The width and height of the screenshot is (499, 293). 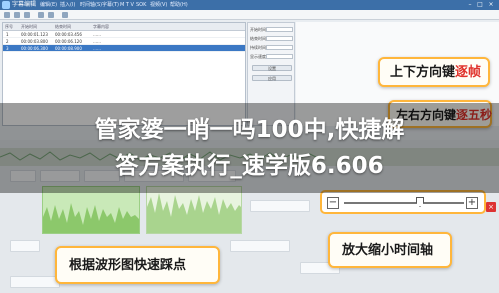 I want to click on new-file-icon, so click(x=7, y=15).